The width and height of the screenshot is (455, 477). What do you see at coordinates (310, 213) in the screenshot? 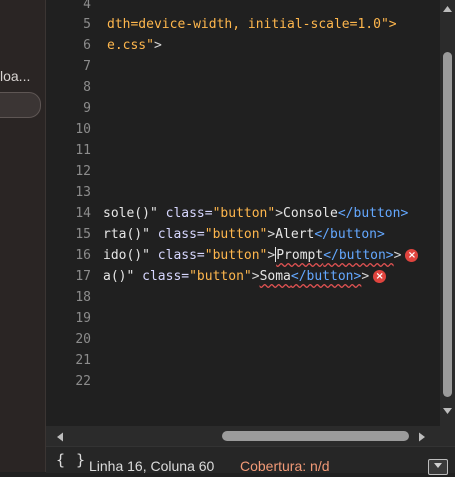
I see `code-token: Console` at bounding box center [310, 213].